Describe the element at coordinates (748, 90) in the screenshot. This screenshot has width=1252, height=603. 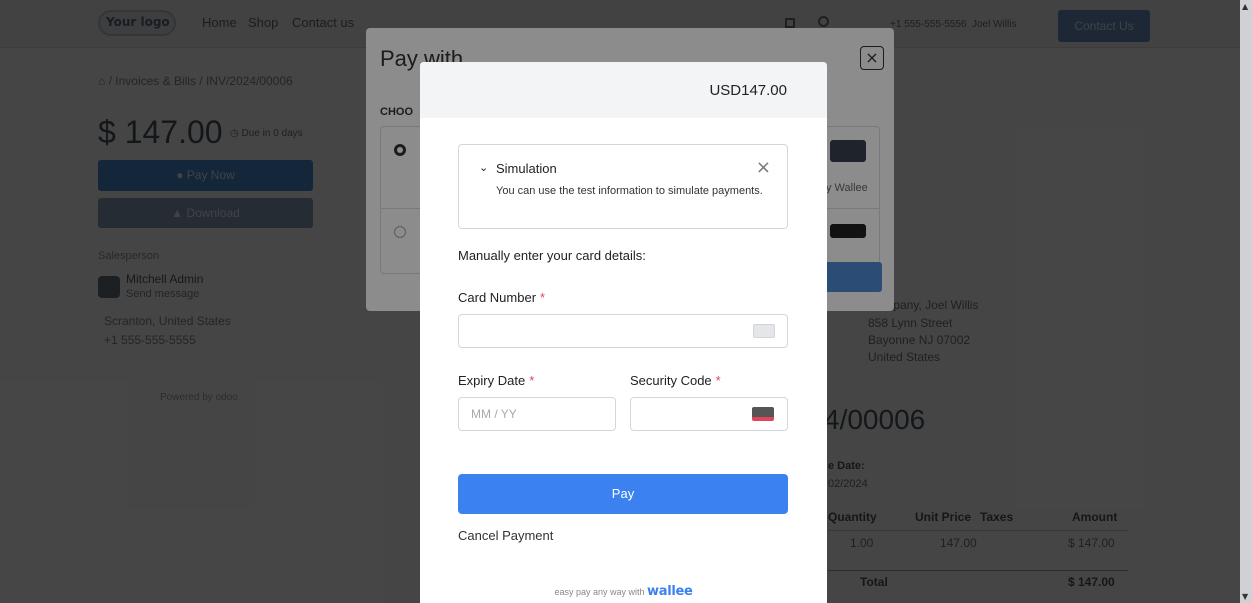
I see `payment-amount: USD147.00` at that location.